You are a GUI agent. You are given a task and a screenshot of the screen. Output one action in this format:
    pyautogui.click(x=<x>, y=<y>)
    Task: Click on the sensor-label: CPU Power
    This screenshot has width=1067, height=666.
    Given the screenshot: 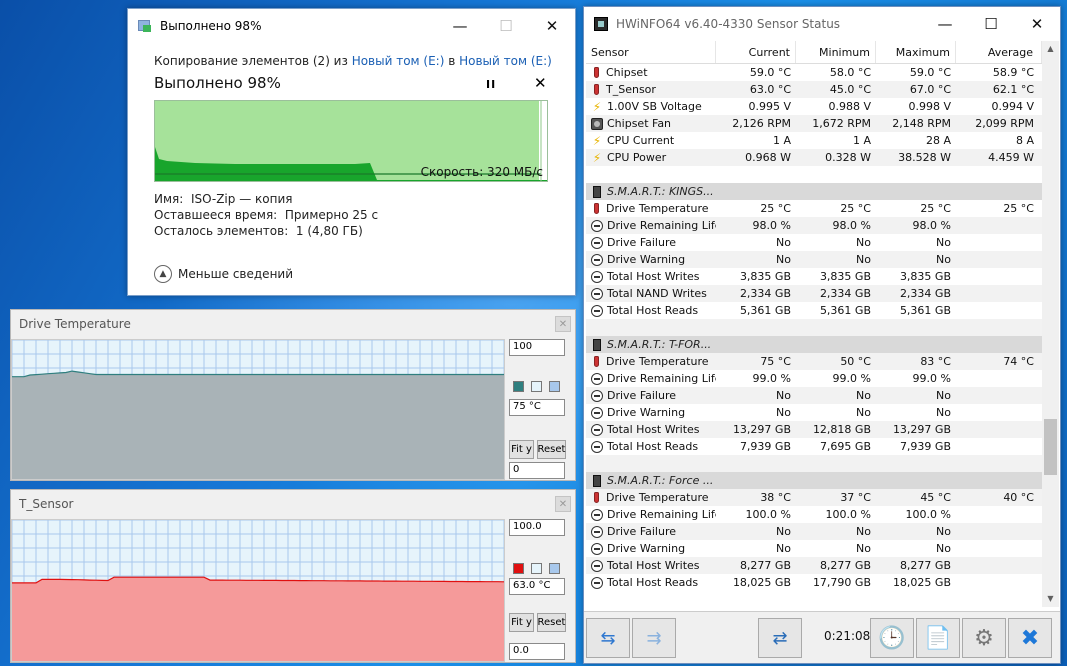 What is the action you would take?
    pyautogui.click(x=637, y=157)
    